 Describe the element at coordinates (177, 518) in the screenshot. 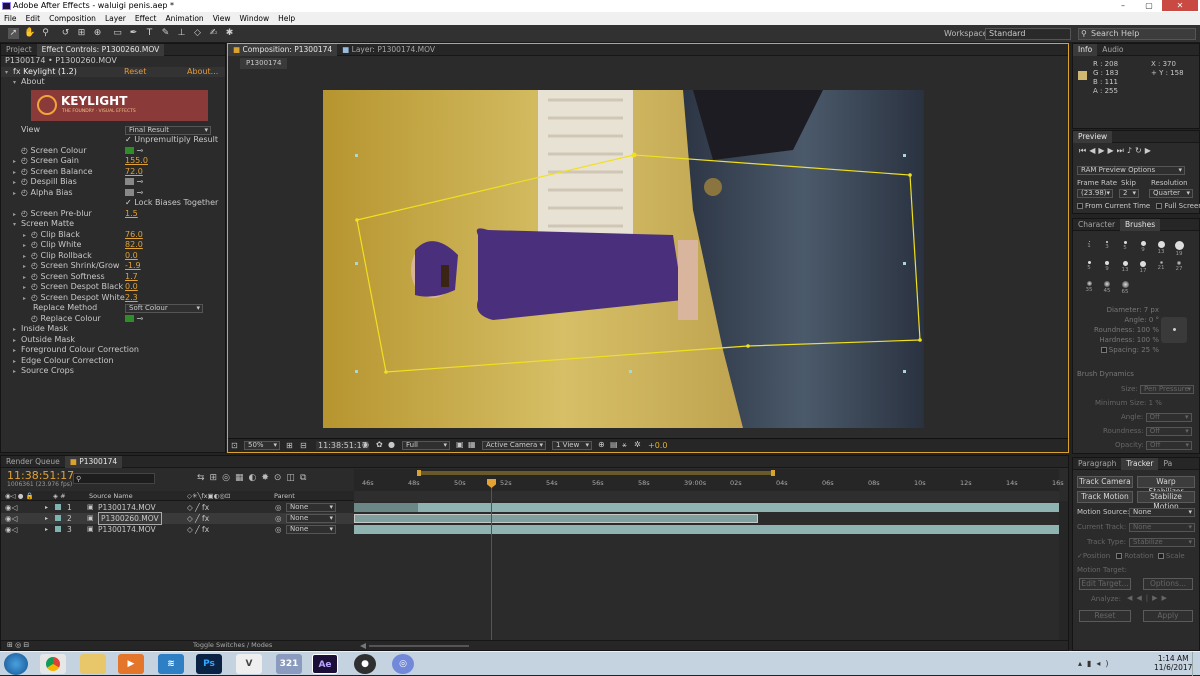

I see `layer-row: ◉◁ ▸ 2 ▣ P1300260.MOV ◇ ╱ fx ◎ None` at that location.